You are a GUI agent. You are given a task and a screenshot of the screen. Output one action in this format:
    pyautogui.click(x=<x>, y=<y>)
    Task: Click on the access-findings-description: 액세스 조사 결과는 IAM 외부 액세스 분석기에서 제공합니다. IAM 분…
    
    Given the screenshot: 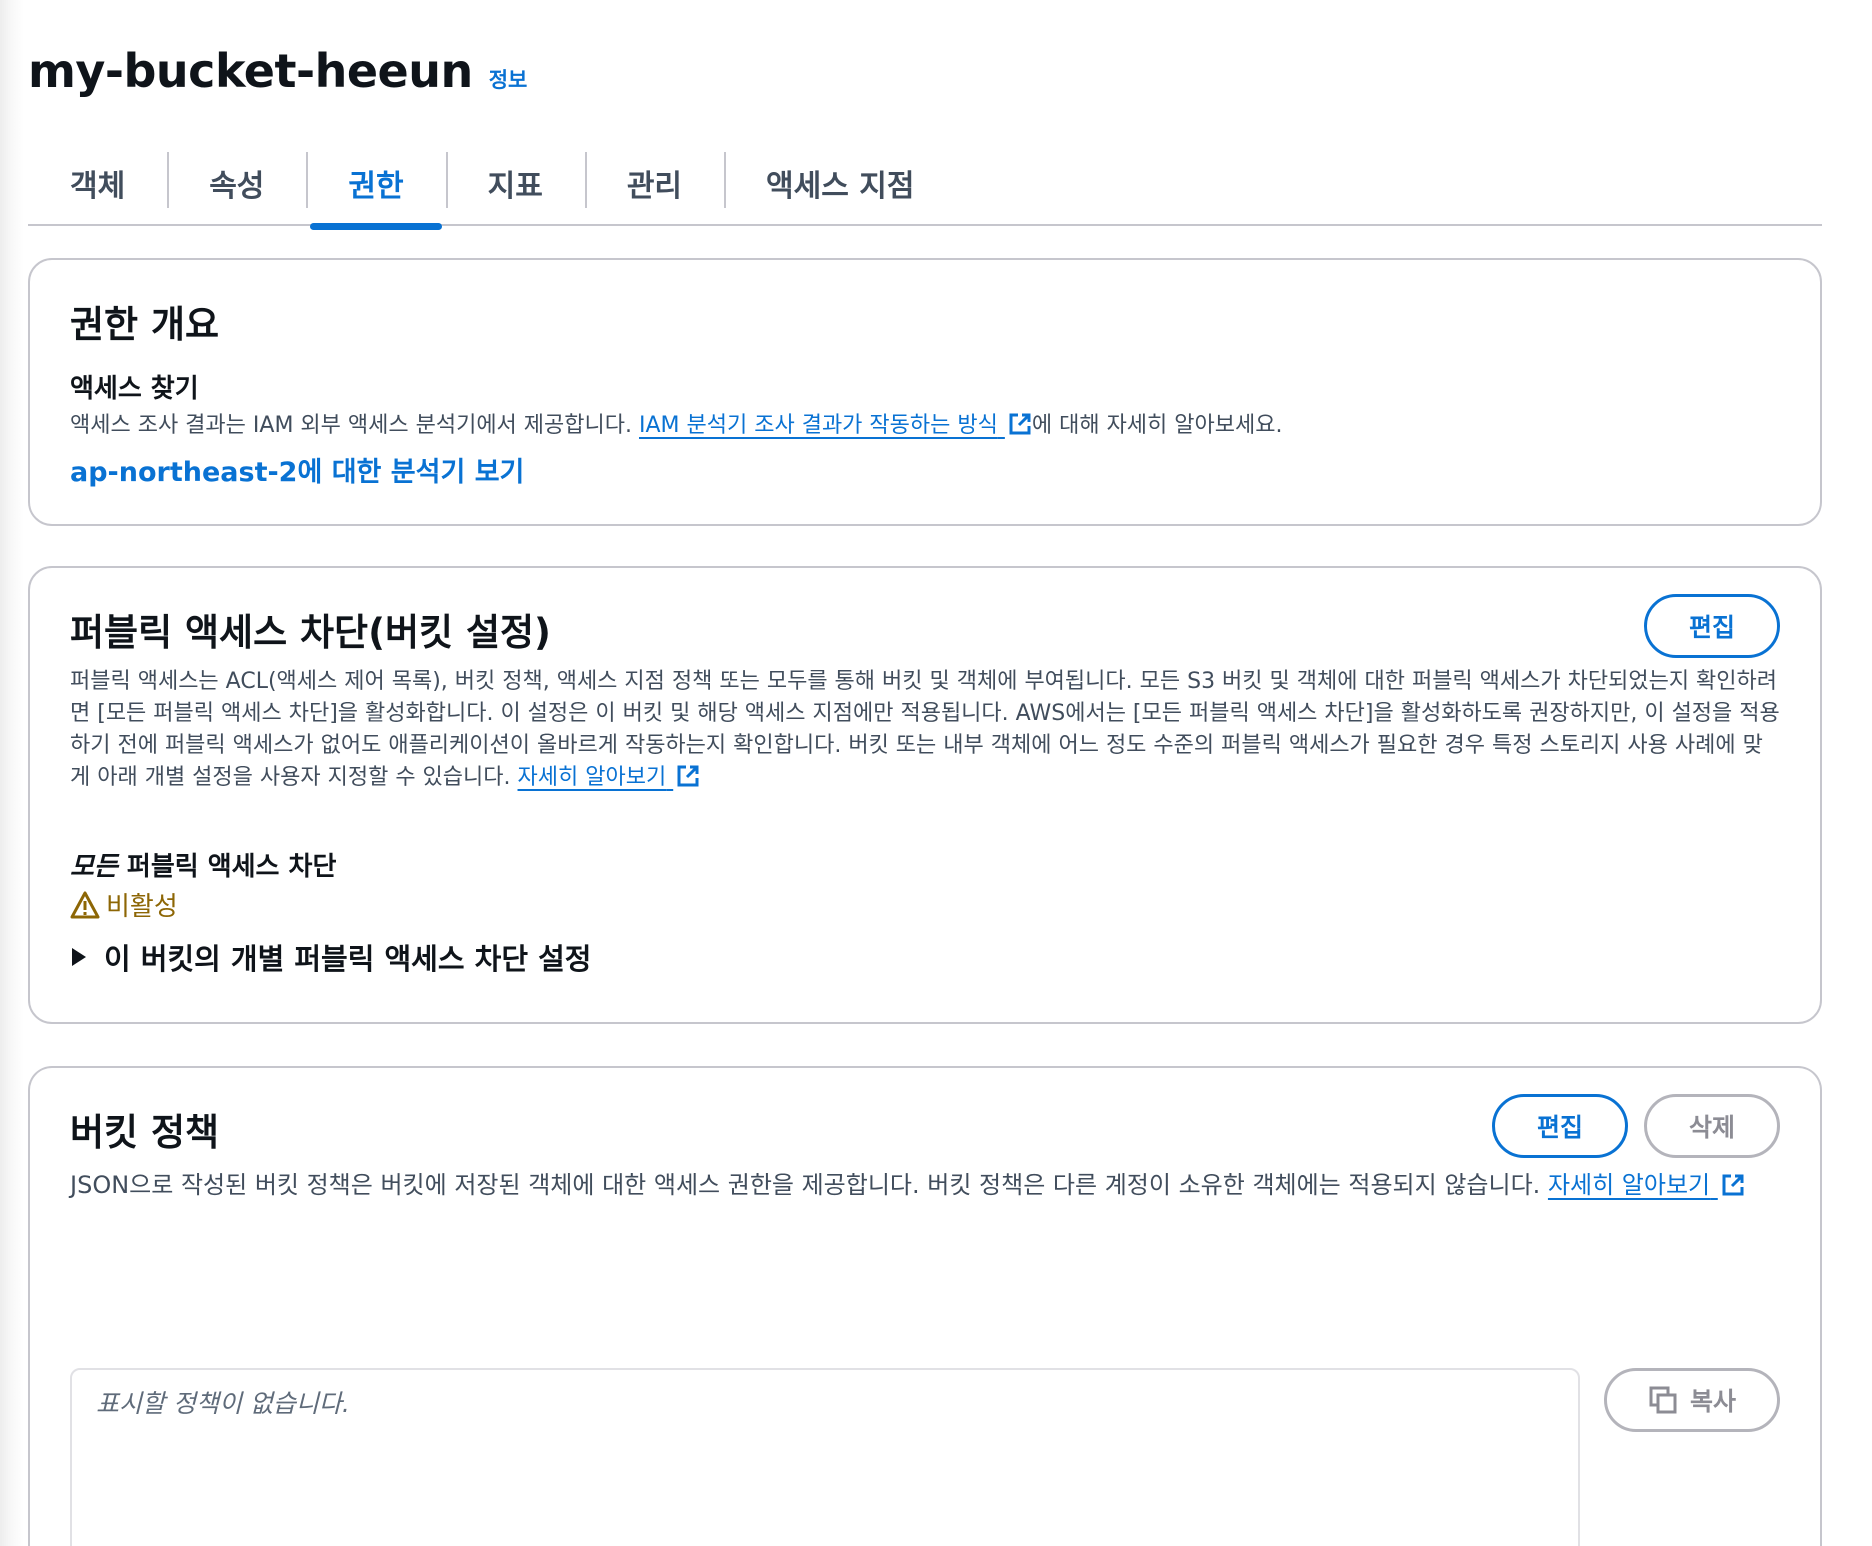 What is the action you would take?
    pyautogui.click(x=676, y=425)
    